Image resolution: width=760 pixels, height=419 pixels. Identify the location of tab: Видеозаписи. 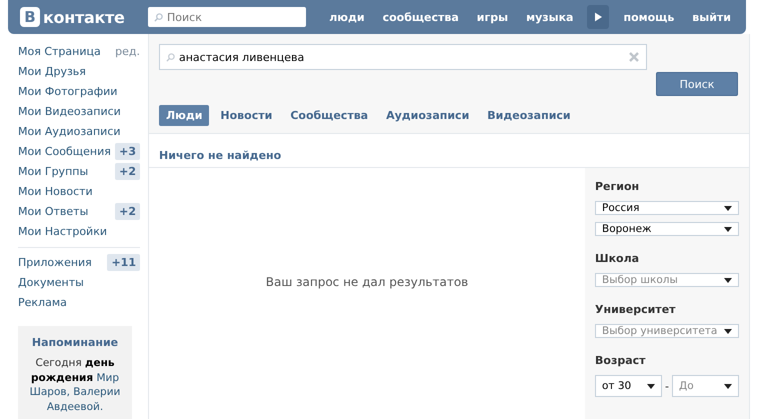
(529, 115).